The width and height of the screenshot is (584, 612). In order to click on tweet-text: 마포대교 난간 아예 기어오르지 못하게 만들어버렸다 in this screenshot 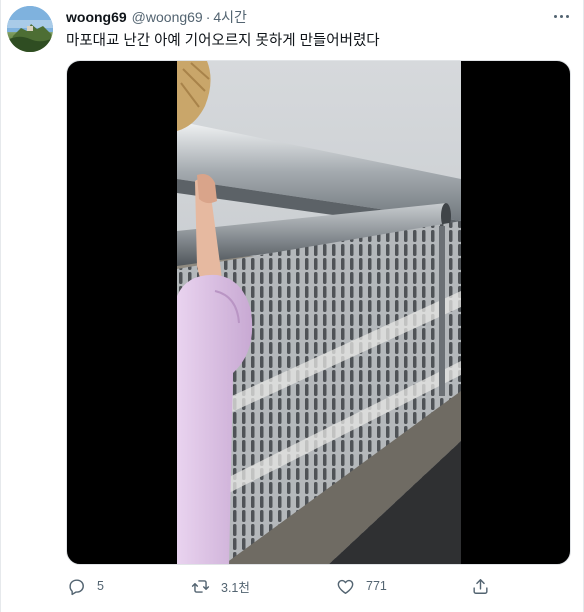, I will do `click(223, 41)`.